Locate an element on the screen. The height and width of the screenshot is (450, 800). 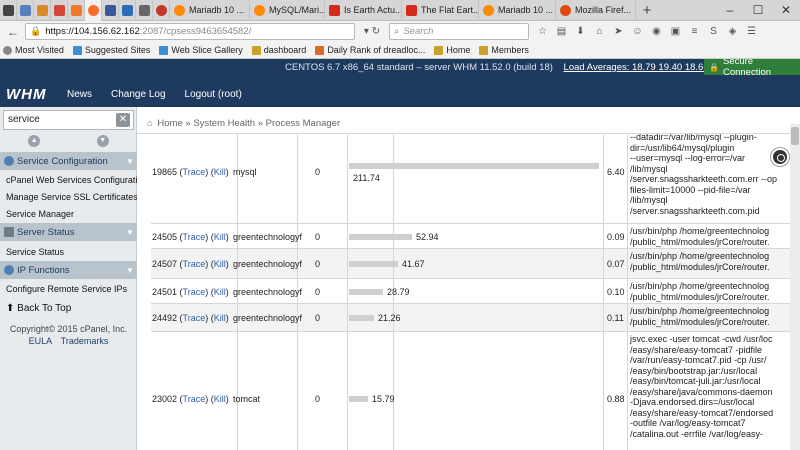
extension-icon: ▣ is located at coordinates (675, 31).